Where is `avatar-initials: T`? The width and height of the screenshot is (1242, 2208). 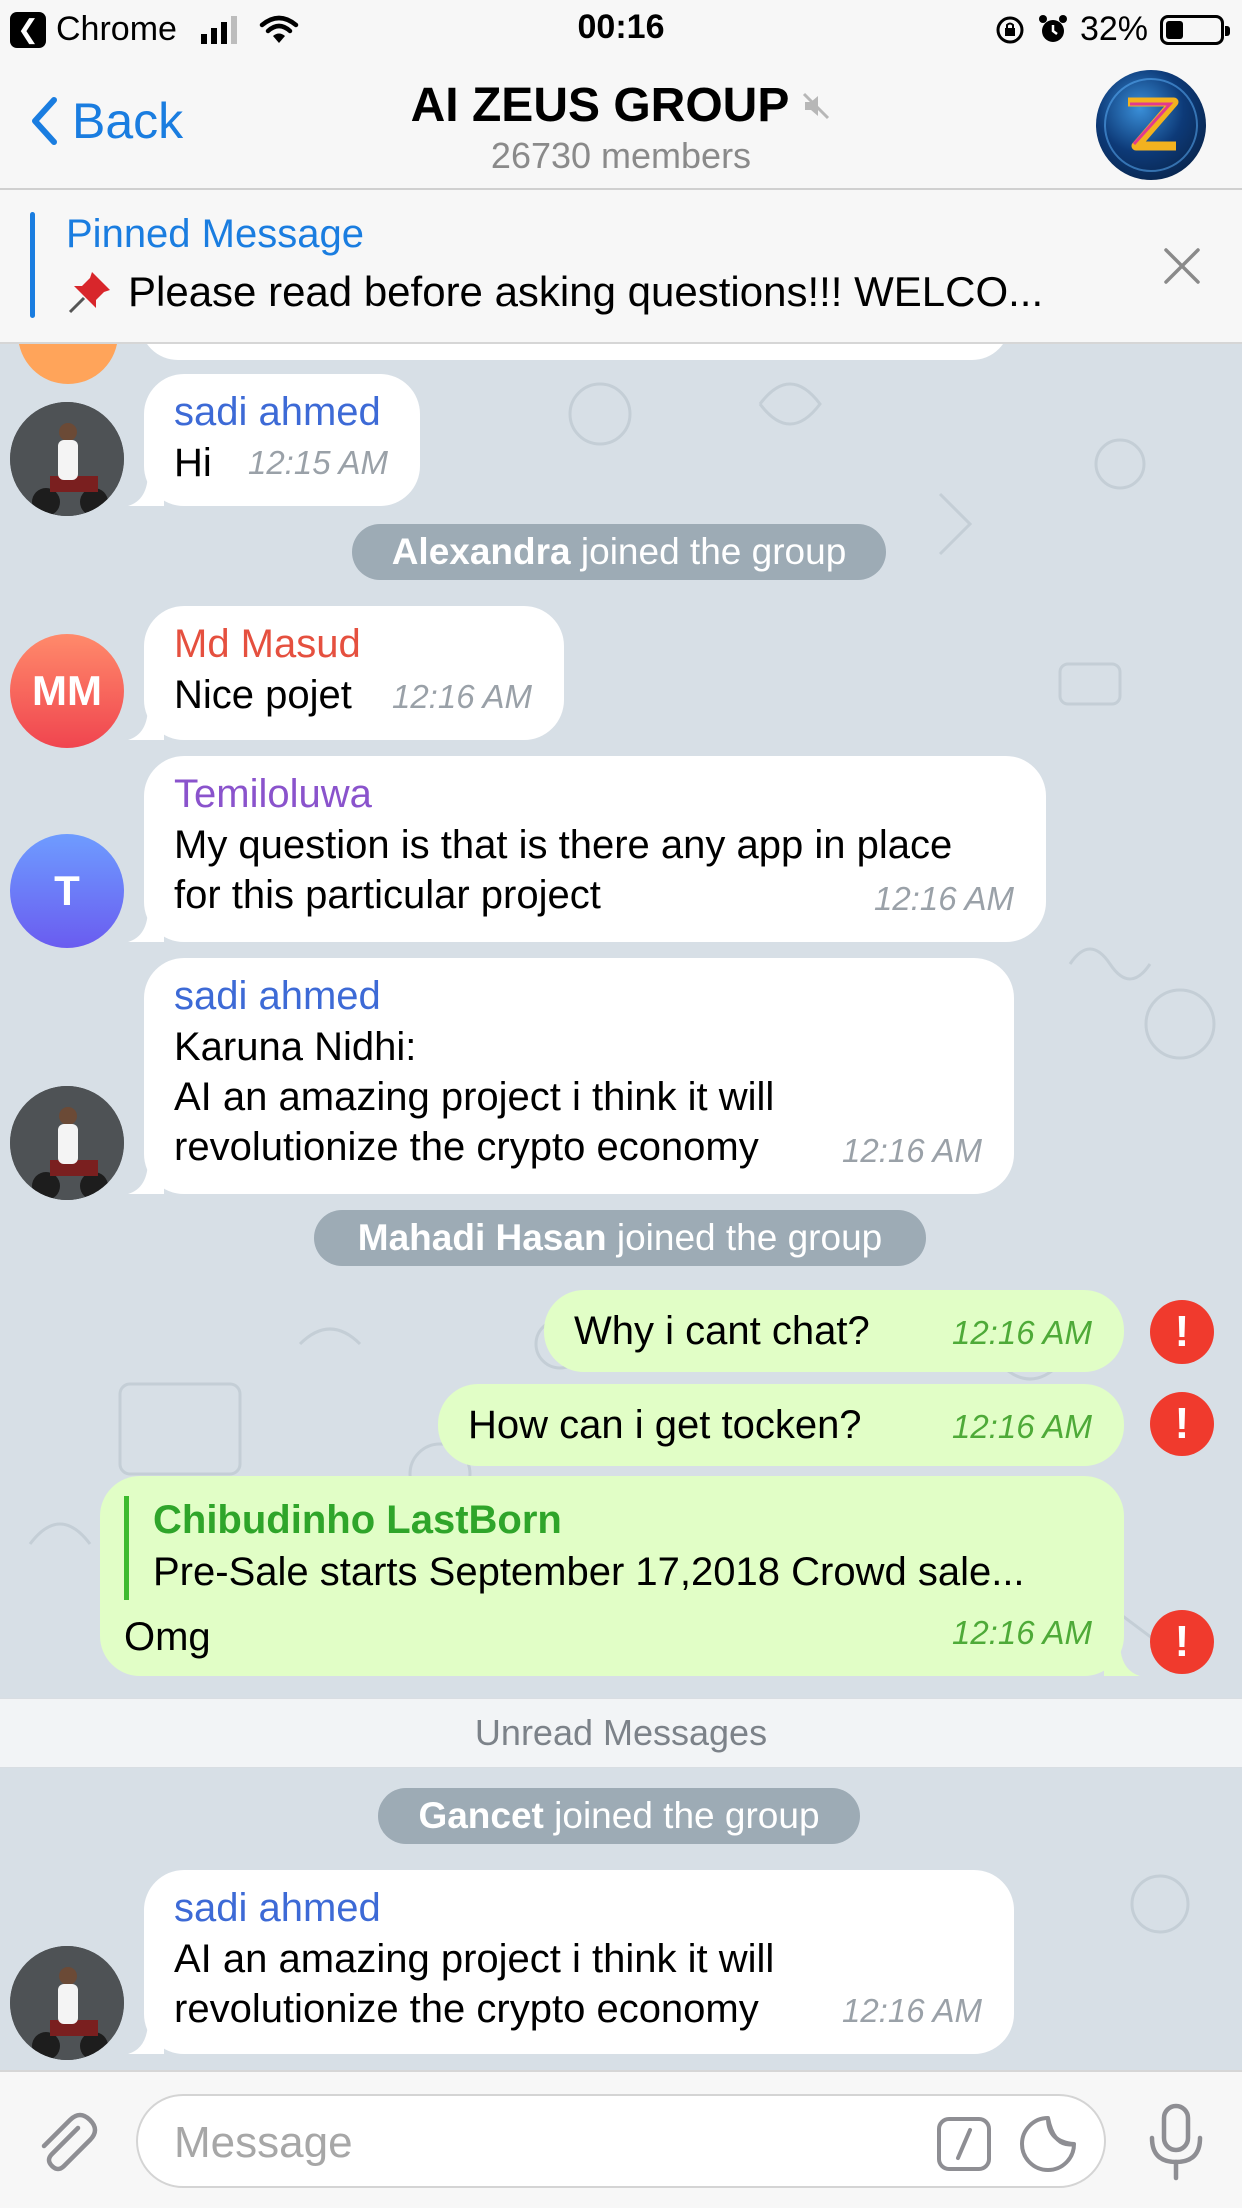 avatar-initials: T is located at coordinates (67, 890).